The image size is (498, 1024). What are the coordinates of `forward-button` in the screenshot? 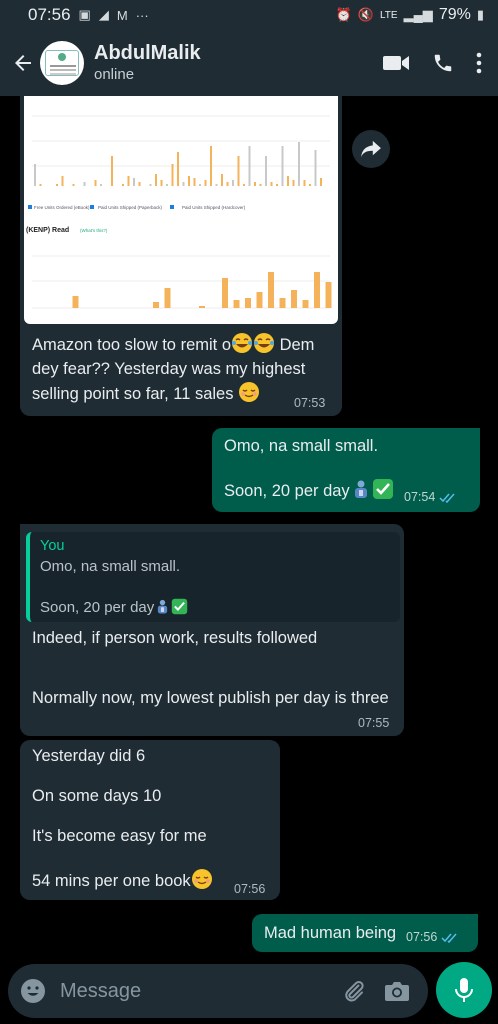 It's located at (371, 149).